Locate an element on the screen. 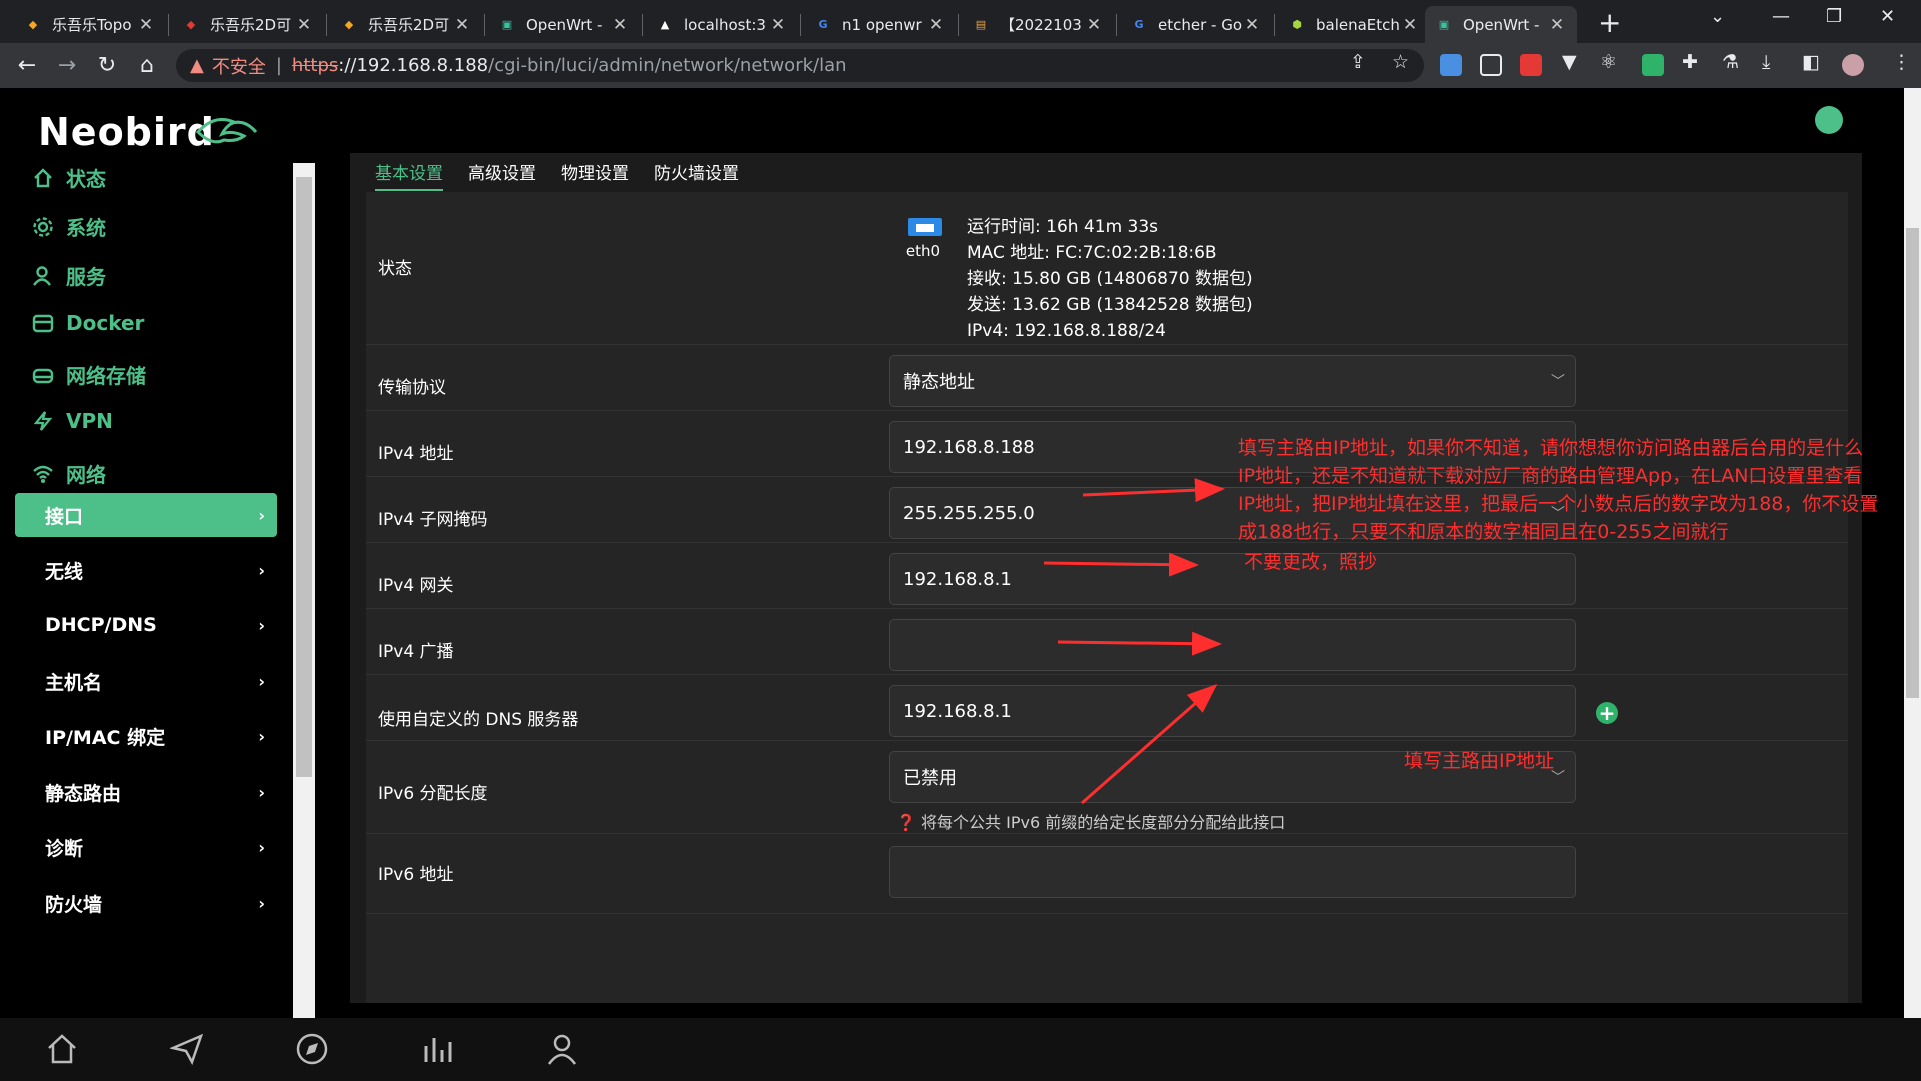  back-button: ← is located at coordinates (27, 66).